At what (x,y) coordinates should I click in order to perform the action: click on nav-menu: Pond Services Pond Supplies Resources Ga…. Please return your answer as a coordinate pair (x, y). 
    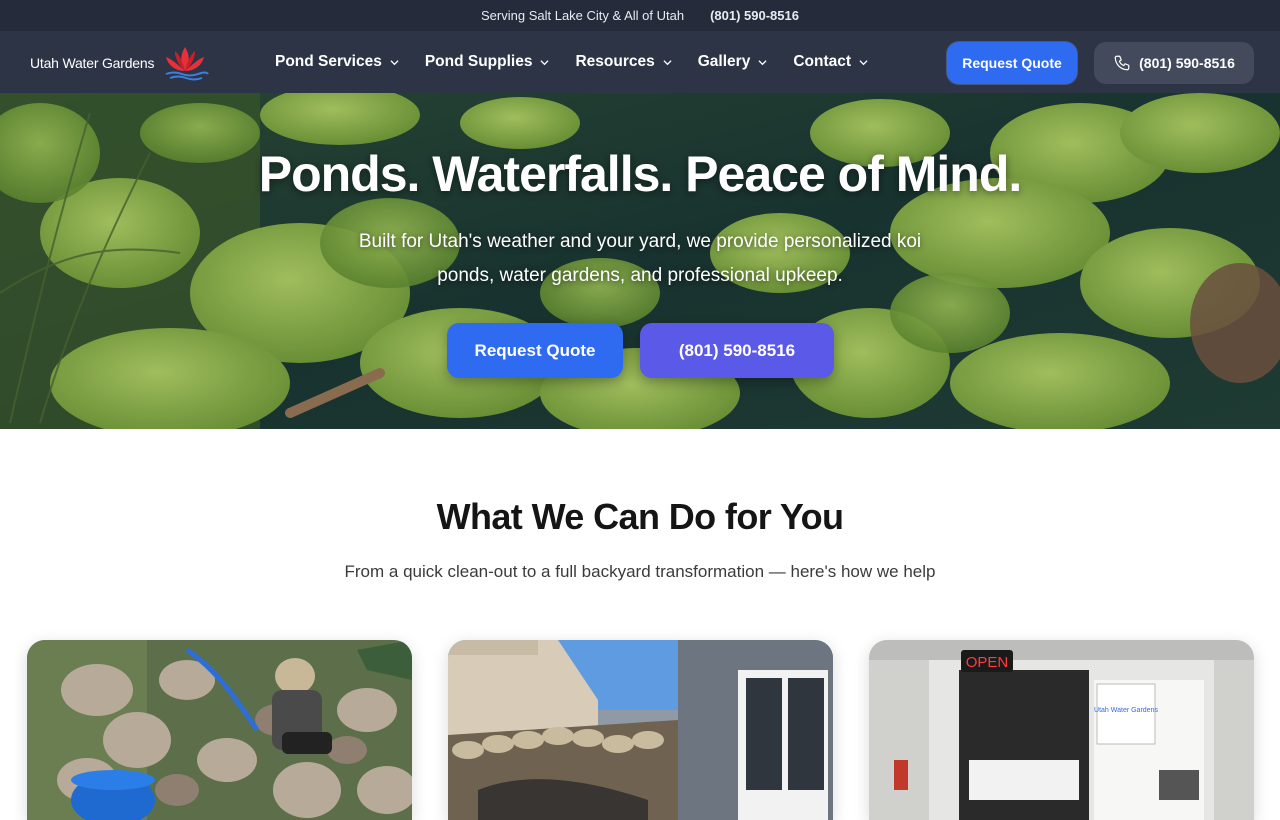
    Looking at the image, I should click on (584, 62).